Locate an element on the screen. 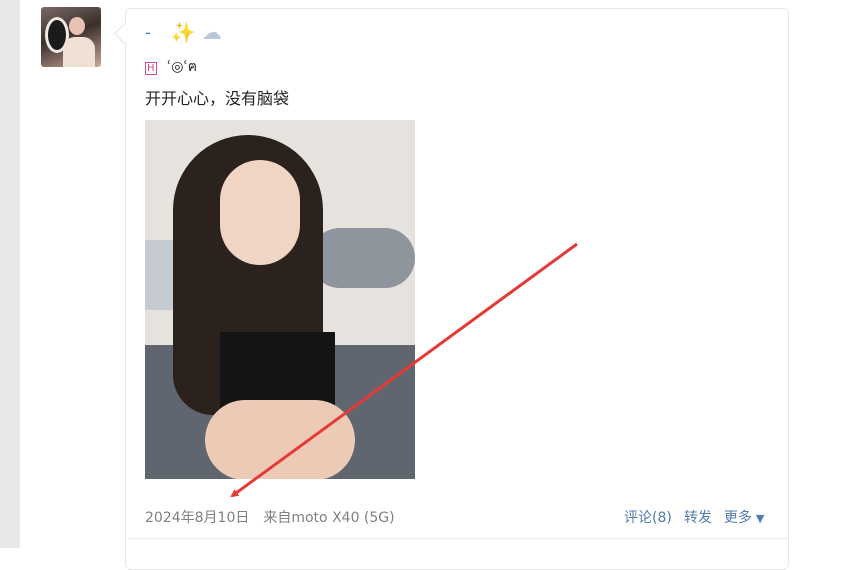  avatar-face-shape is located at coordinates (77, 26).